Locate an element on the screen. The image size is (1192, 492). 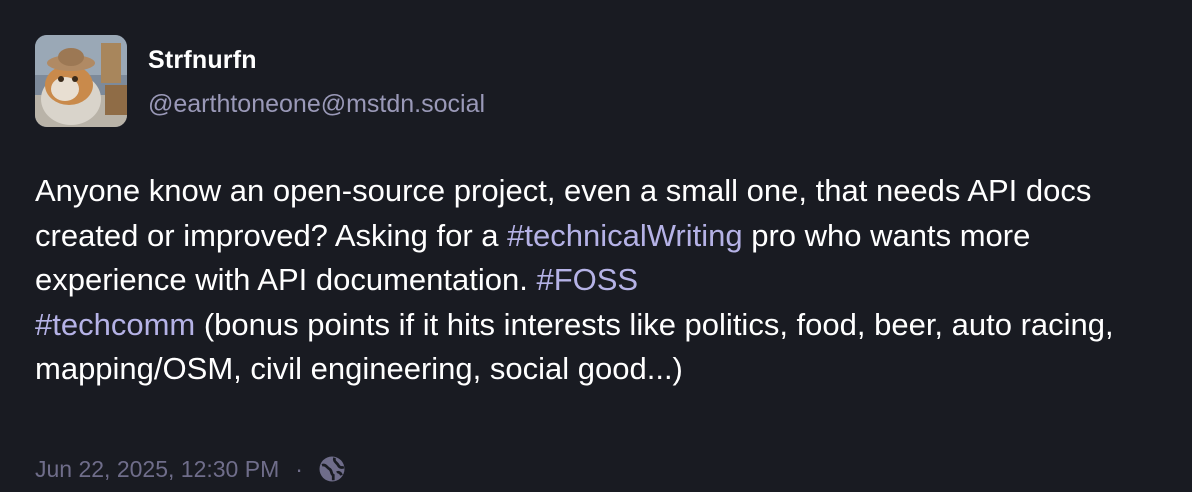
post-timestamp: Jun 22, 2025, 12:30 PM is located at coordinates (157, 469).